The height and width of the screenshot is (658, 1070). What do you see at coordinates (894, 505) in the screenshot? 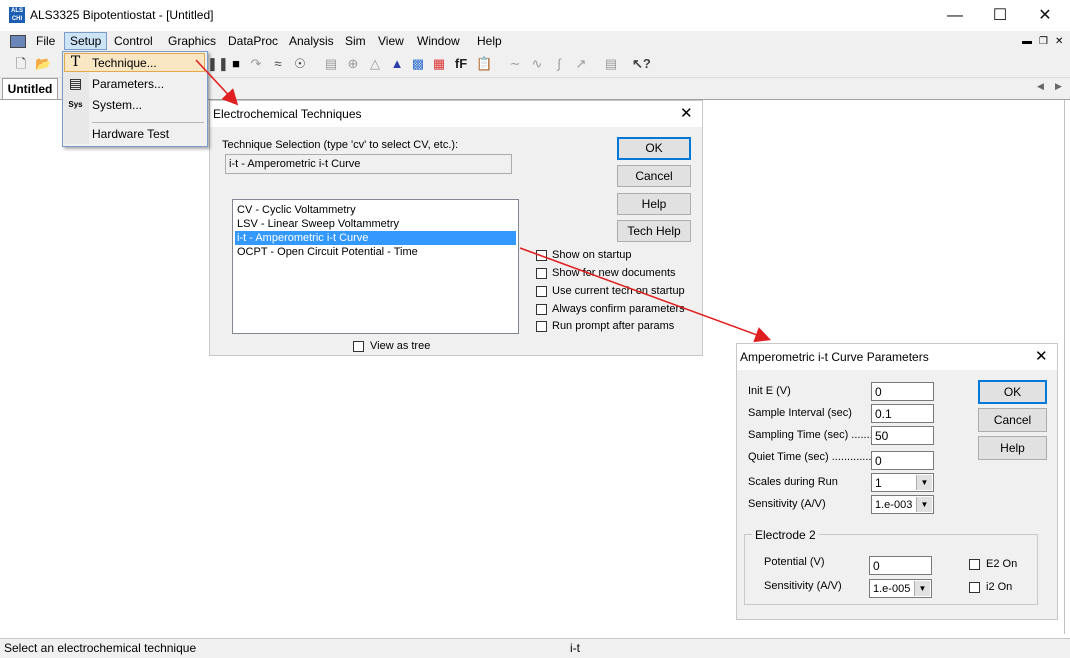
I see `sensitivity-value: 1.e-003` at bounding box center [894, 505].